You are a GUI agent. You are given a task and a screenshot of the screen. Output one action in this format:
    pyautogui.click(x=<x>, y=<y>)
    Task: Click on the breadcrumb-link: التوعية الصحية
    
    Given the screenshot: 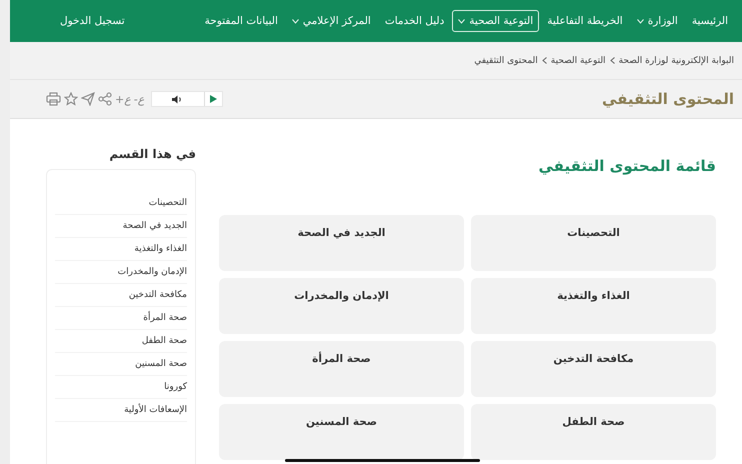 What is the action you would take?
    pyautogui.click(x=578, y=61)
    